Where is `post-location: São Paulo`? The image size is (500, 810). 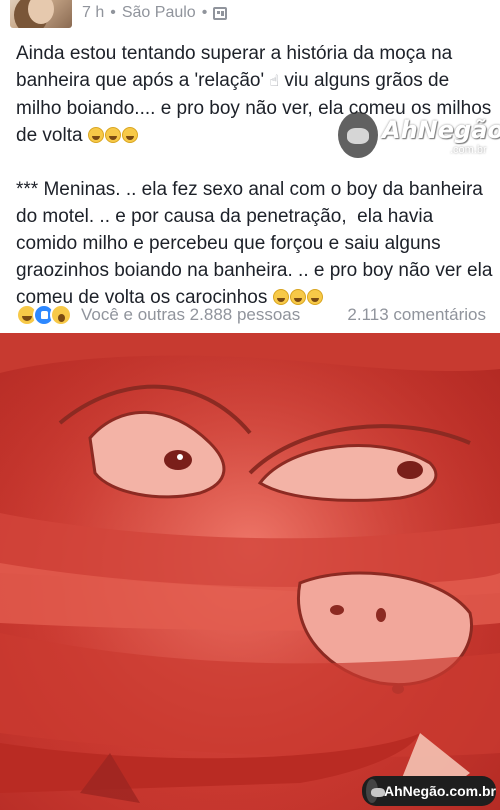
post-location: São Paulo is located at coordinates (159, 13).